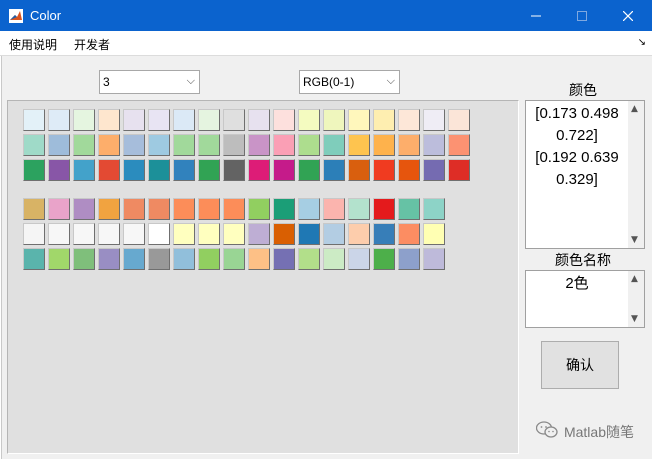 This screenshot has width=652, height=460. I want to click on color-name-listbox: 2色 ▲ ▼, so click(585, 299).